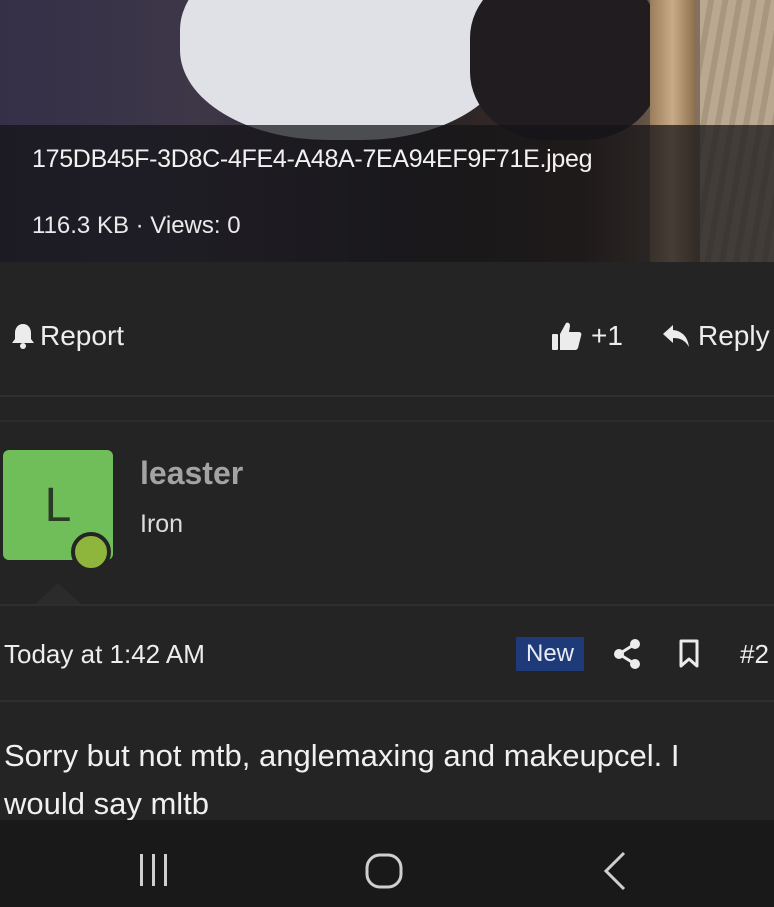 The height and width of the screenshot is (907, 774). Describe the element at coordinates (689, 656) in the screenshot. I see `bookmark-icon` at that location.